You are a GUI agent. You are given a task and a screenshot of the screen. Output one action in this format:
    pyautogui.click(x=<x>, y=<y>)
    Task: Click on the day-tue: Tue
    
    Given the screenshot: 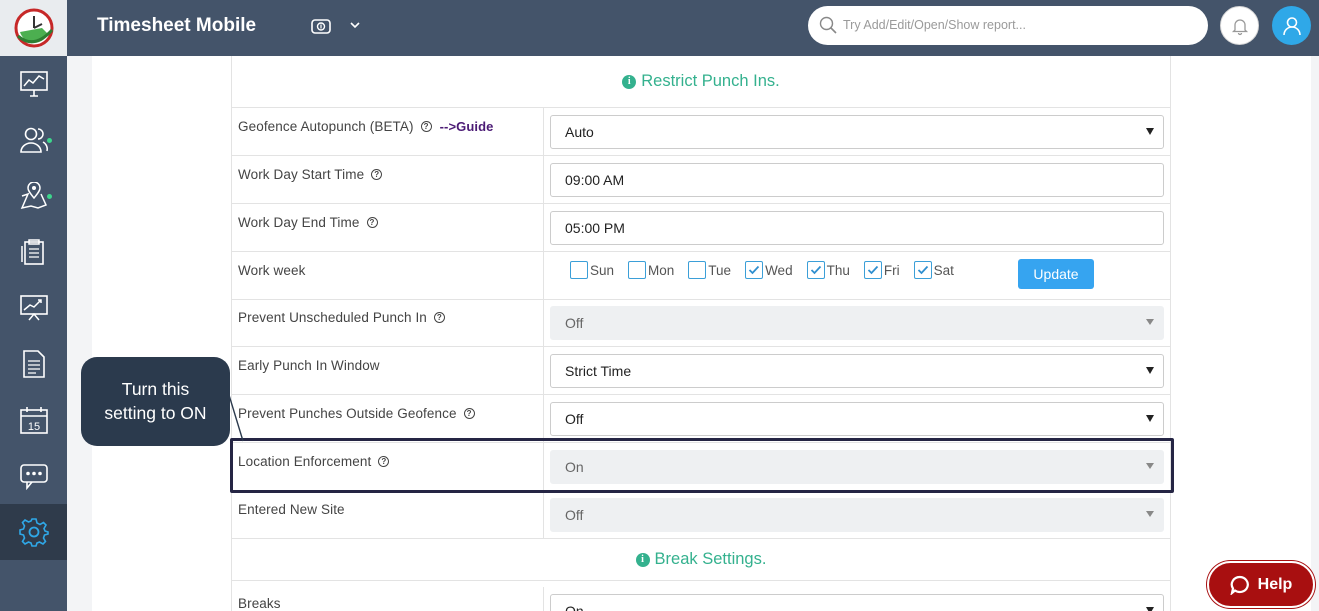 What is the action you would take?
    pyautogui.click(x=709, y=270)
    